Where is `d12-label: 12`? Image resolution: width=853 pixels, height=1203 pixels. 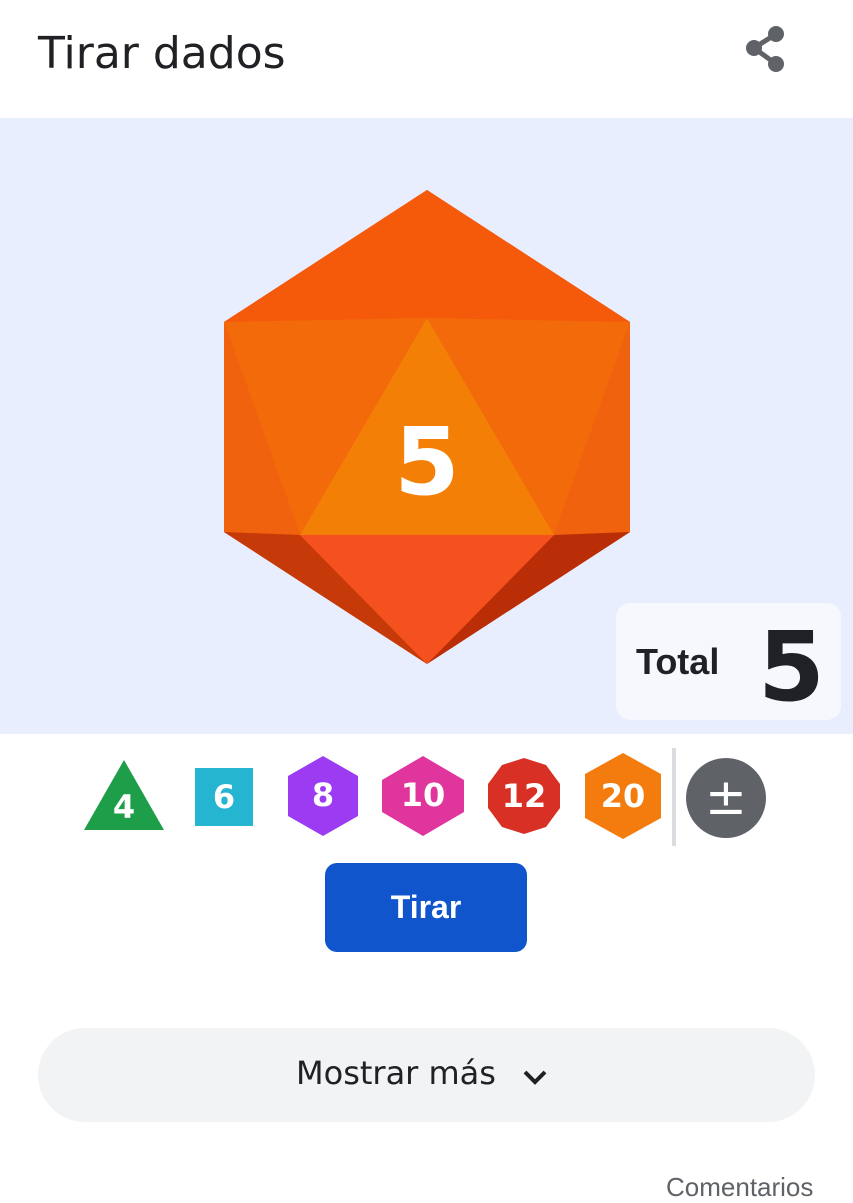
d12-label: 12 is located at coordinates (524, 796).